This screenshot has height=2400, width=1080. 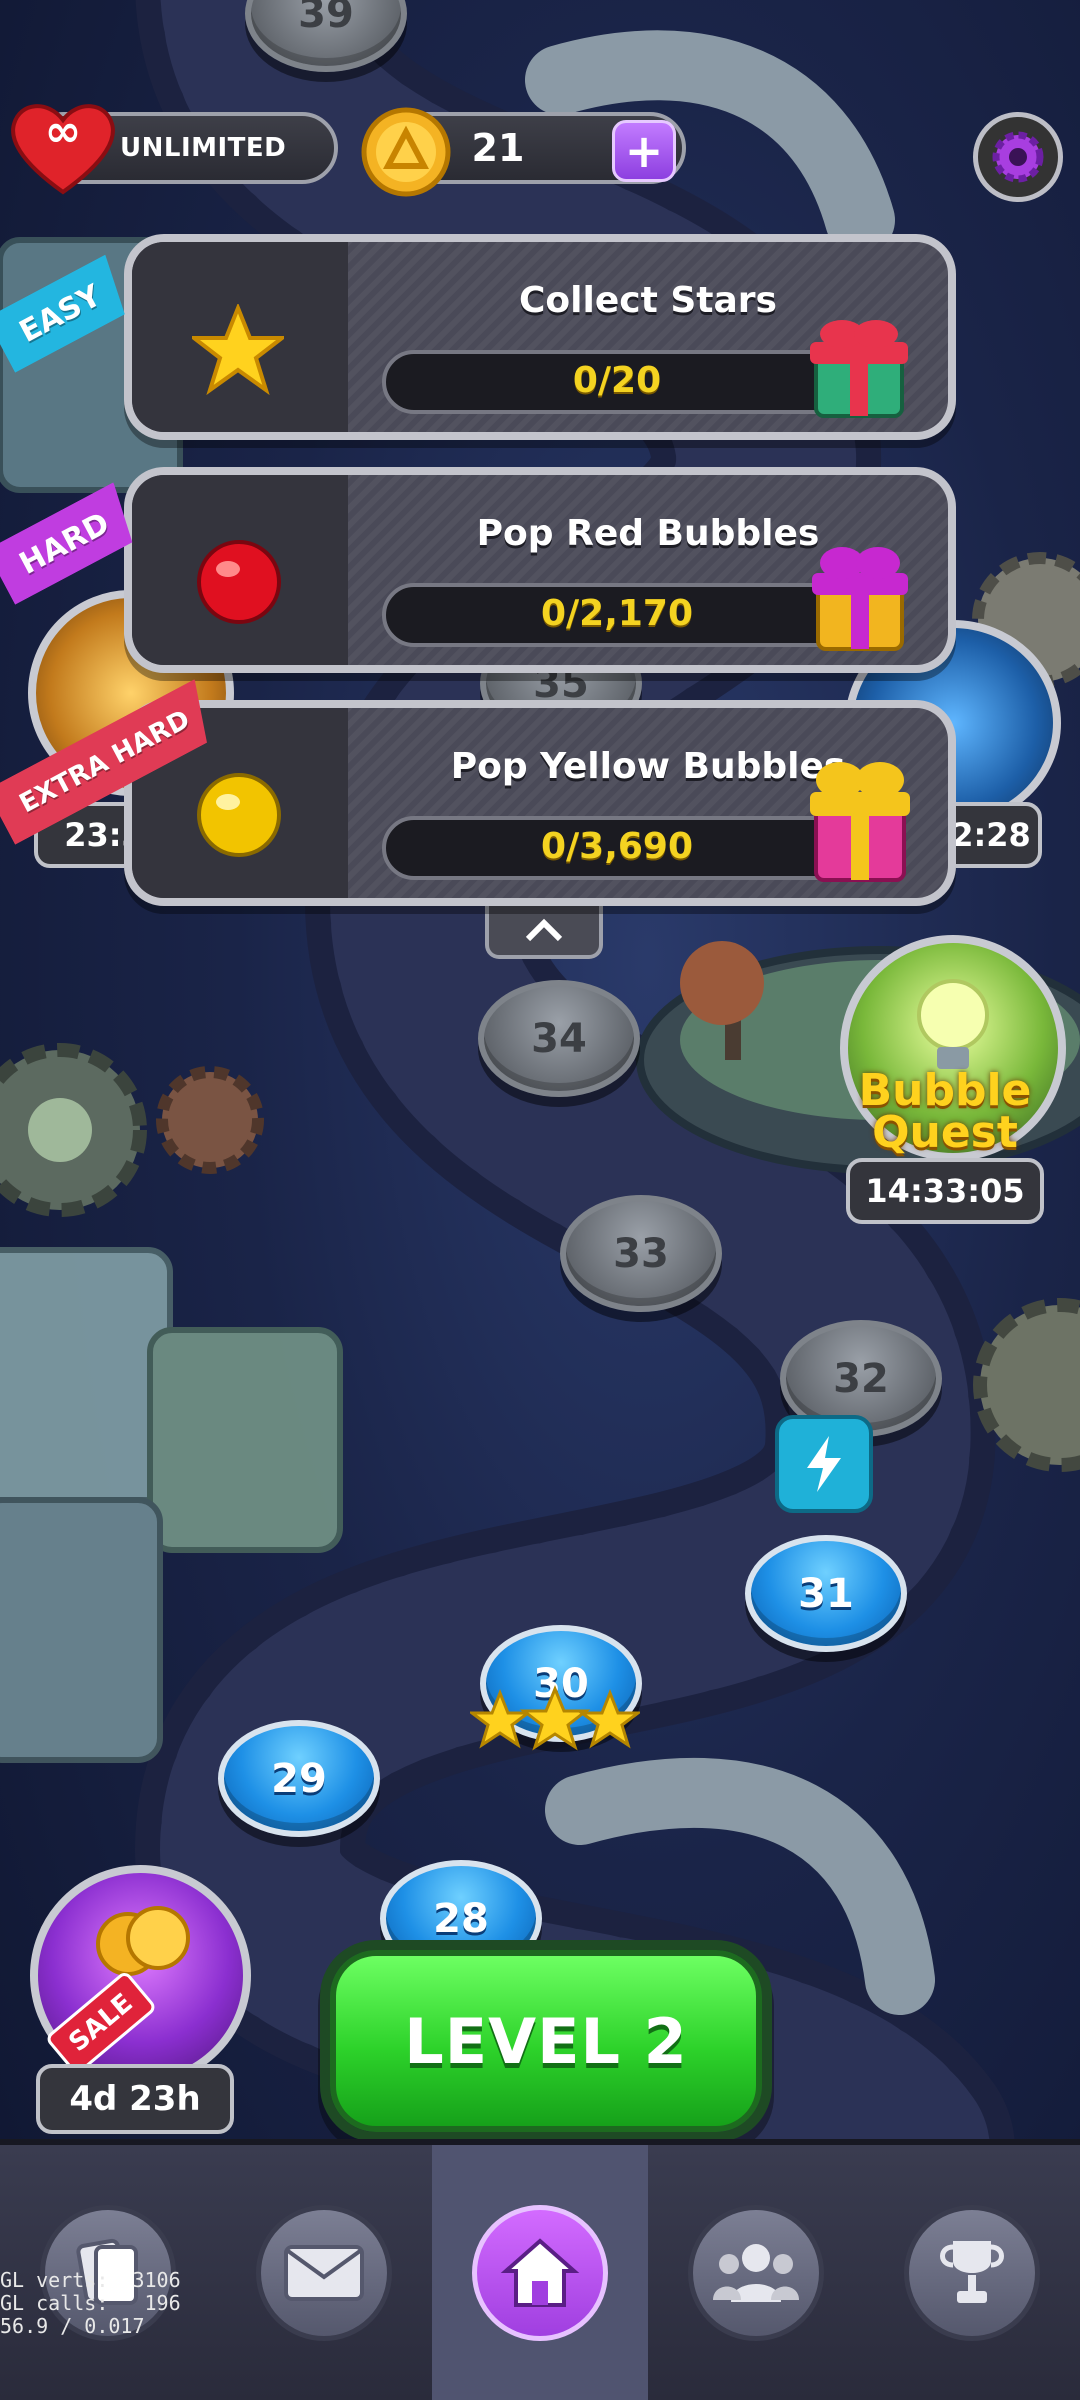 I want to click on nav-home, so click(x=540, y=2272).